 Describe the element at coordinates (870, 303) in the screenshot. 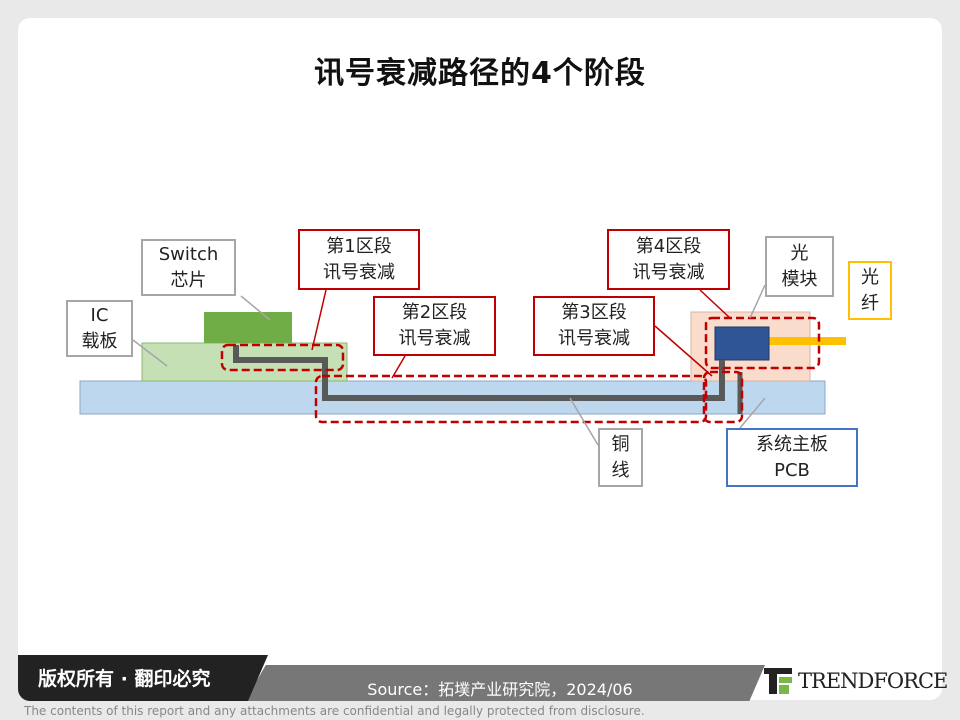

I see `label-line: 纤` at that location.